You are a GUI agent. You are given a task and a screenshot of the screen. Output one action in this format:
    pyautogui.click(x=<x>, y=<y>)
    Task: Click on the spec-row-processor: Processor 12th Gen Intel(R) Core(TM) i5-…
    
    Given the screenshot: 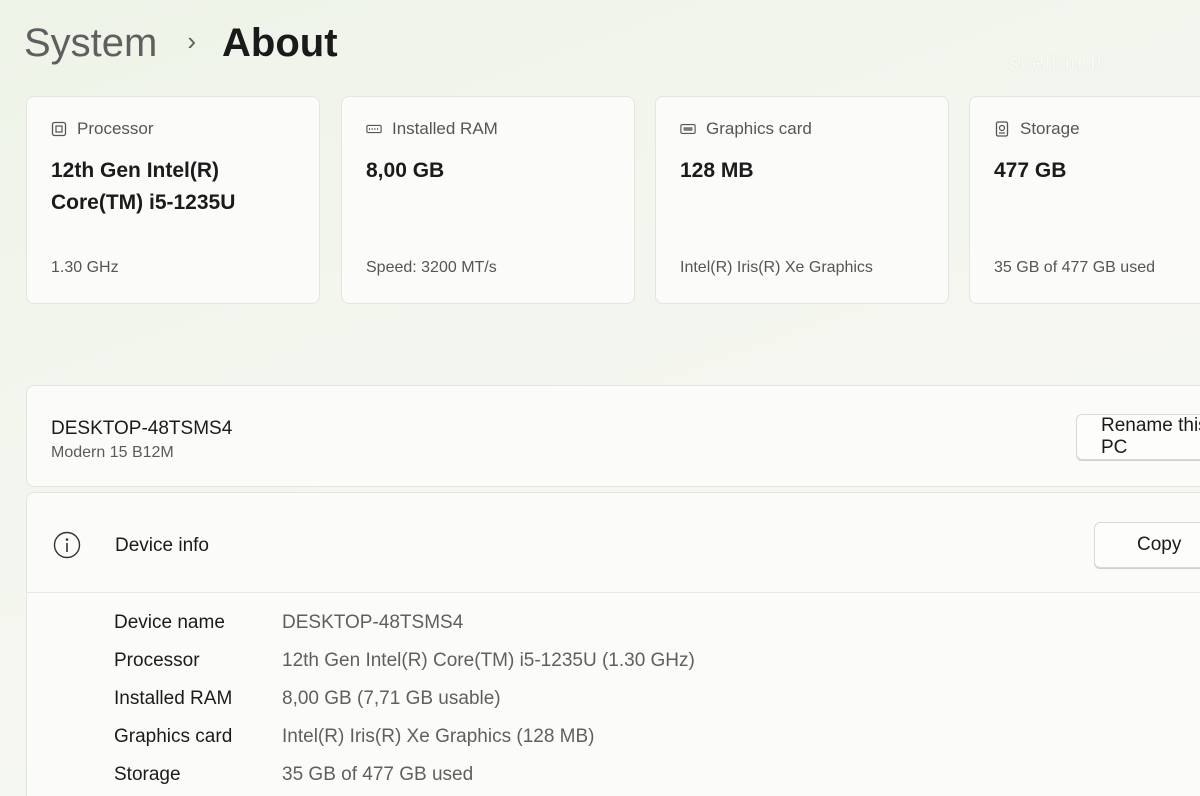 What is the action you would take?
    pyautogui.click(x=404, y=661)
    